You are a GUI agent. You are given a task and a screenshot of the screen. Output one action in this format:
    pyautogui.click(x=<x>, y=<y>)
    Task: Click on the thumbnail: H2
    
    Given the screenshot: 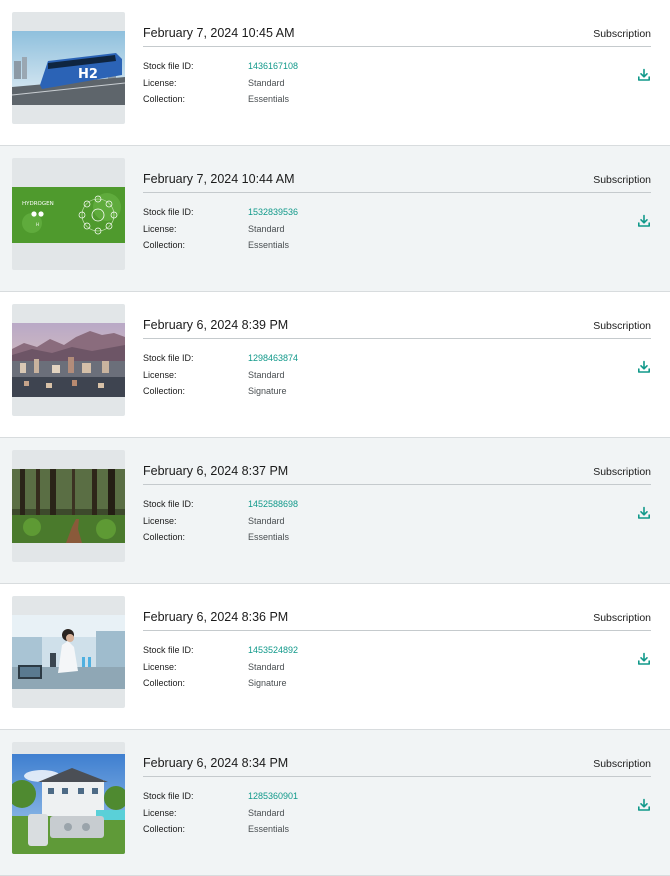 What is the action you would take?
    pyautogui.click(x=68, y=68)
    